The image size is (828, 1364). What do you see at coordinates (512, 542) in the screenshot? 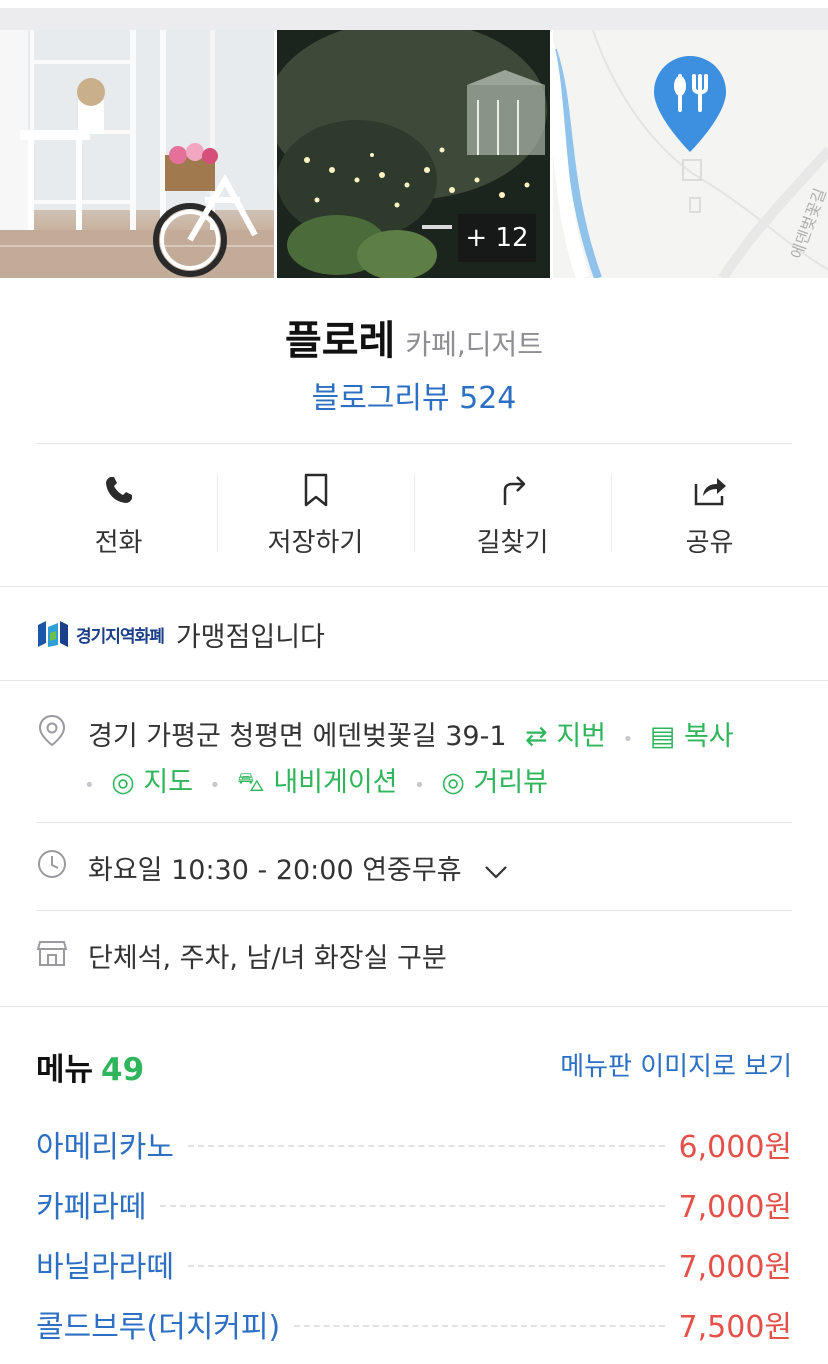
I see `directions-label: 길찾기` at bounding box center [512, 542].